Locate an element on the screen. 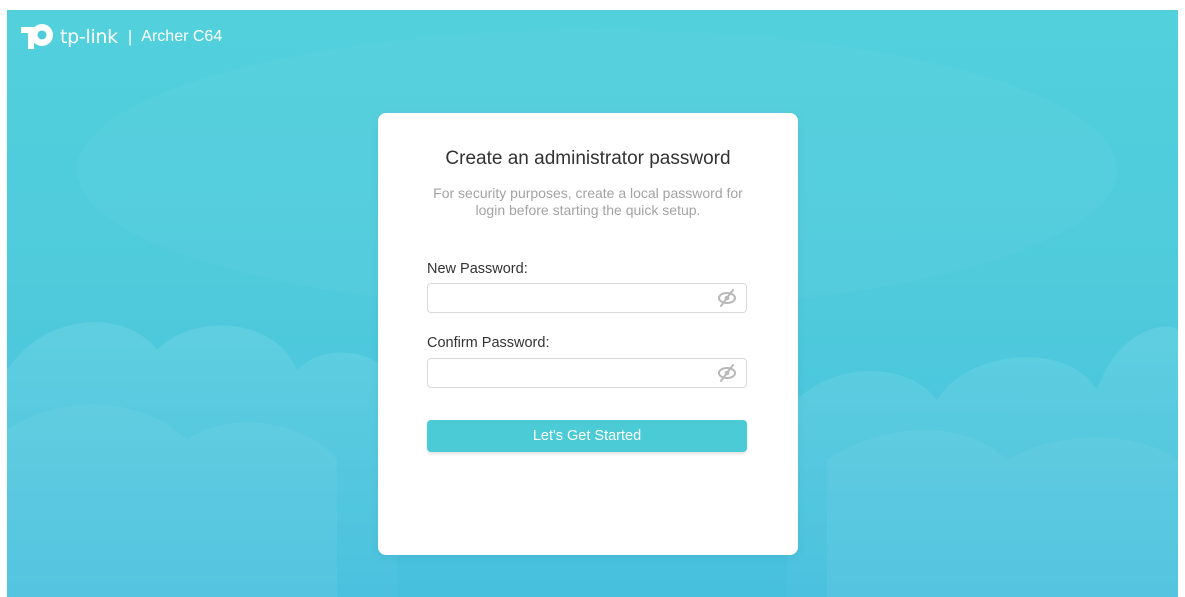 The width and height of the screenshot is (1185, 597). card-title: Create an administrator password is located at coordinates (588, 158).